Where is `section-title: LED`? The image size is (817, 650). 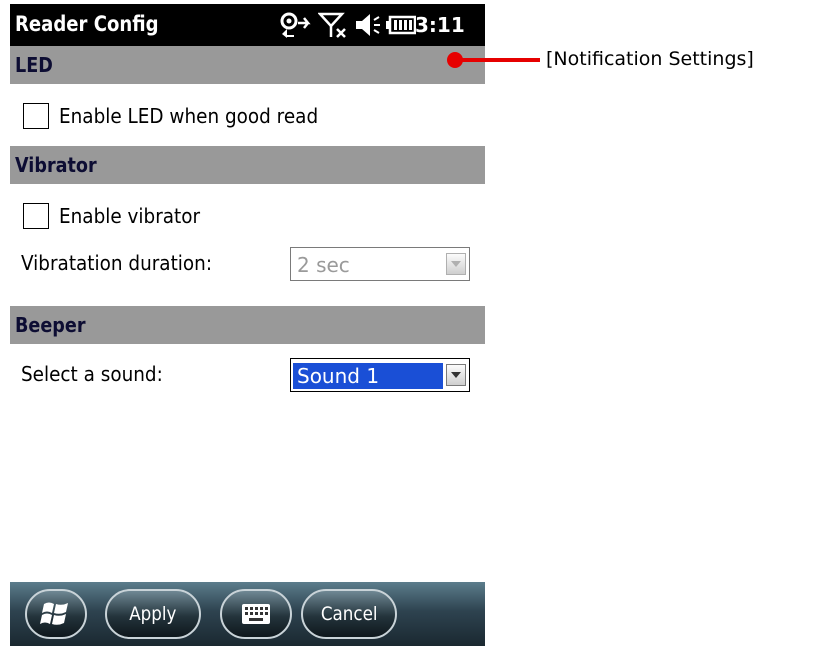 section-title: LED is located at coordinates (34, 65).